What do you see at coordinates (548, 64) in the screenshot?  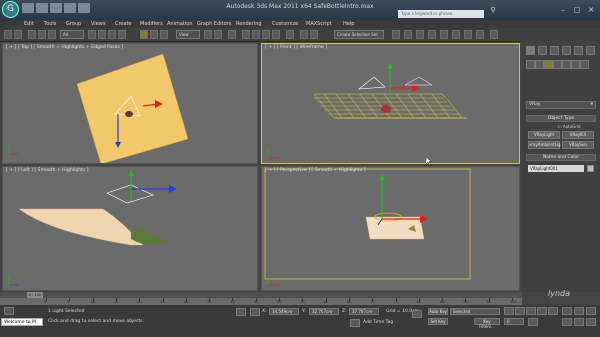 I see `lights-icon` at bounding box center [548, 64].